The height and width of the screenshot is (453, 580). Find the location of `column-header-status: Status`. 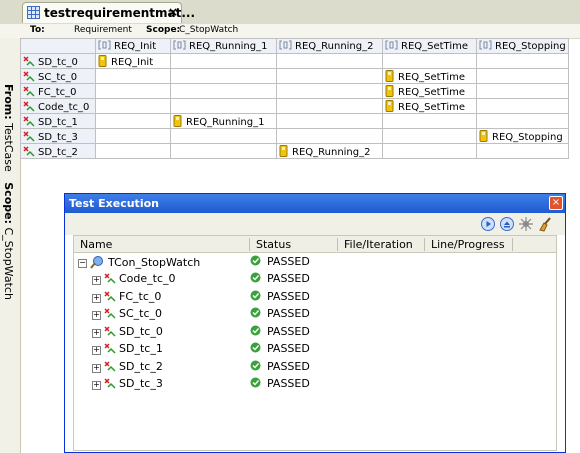

column-header-status: Status is located at coordinates (273, 244).